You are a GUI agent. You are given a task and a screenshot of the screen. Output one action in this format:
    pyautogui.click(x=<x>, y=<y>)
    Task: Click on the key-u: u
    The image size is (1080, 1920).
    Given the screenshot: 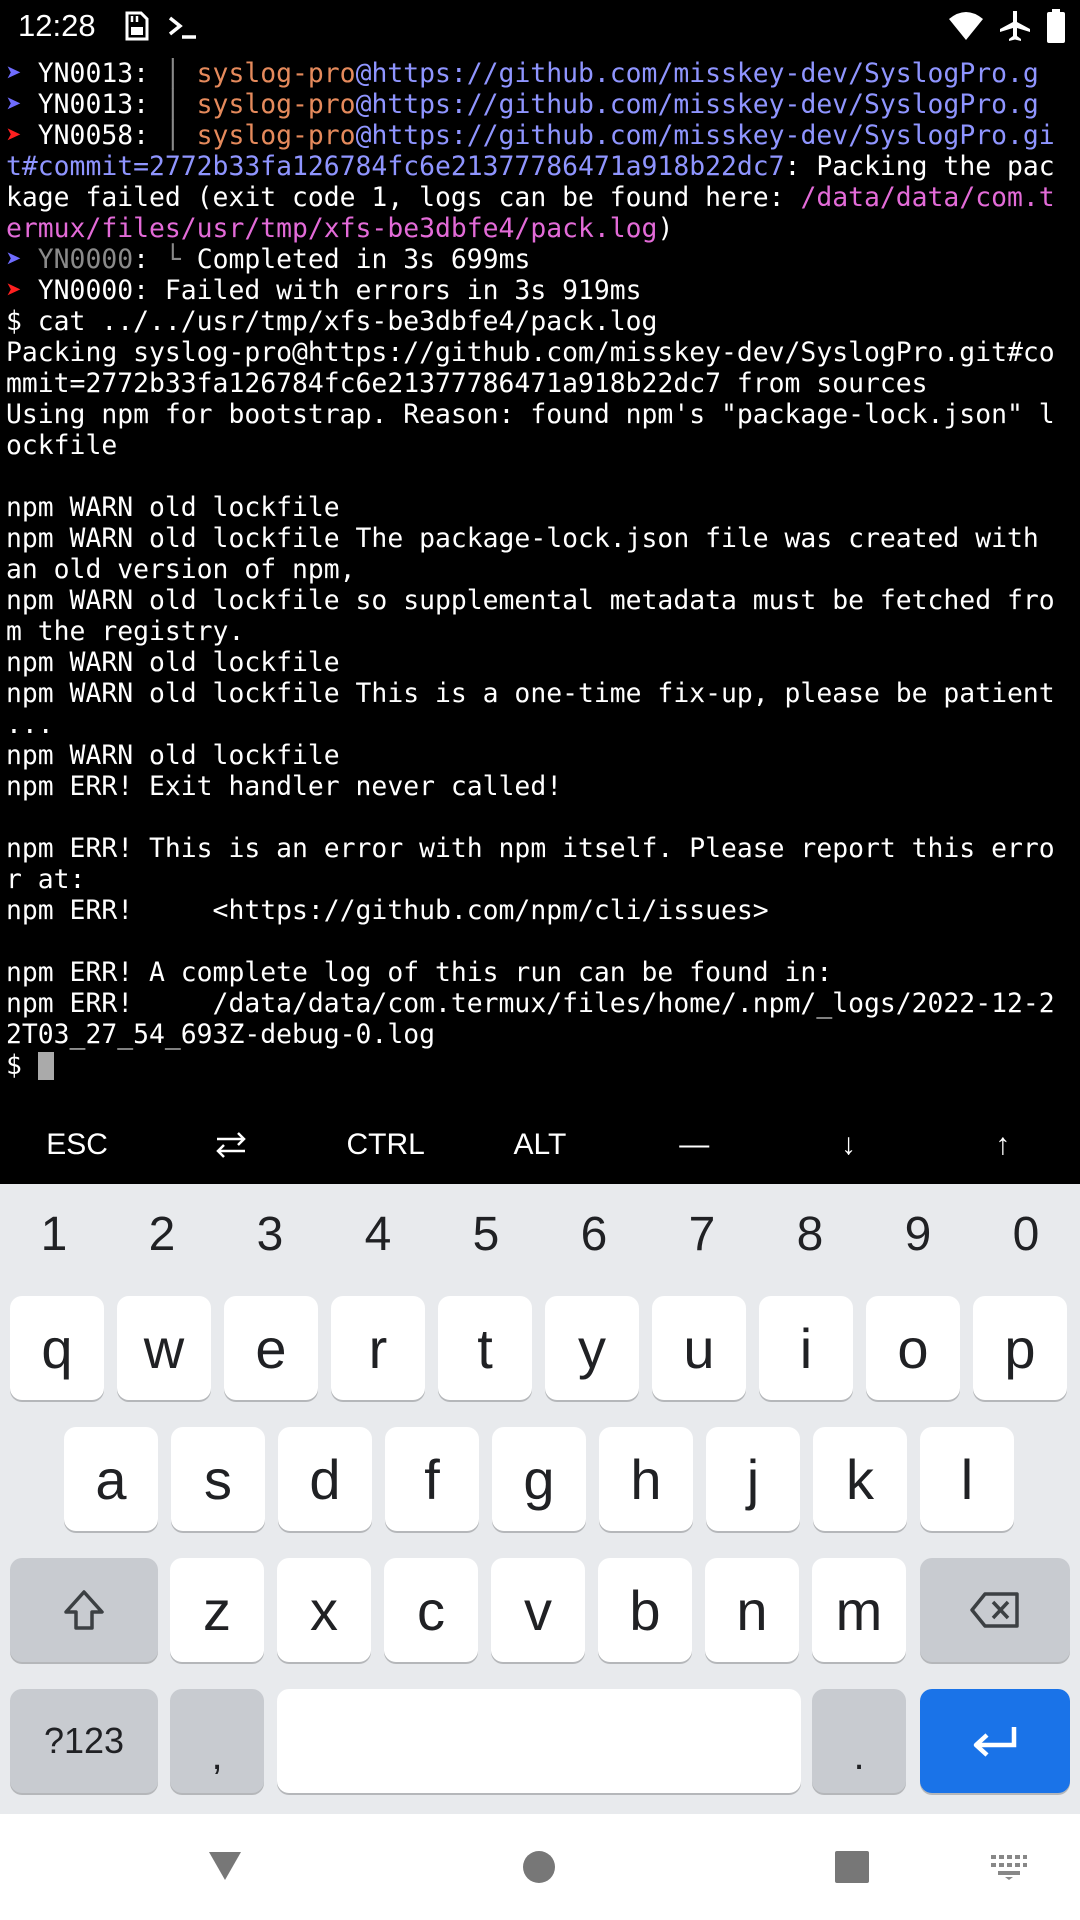 What is the action you would take?
    pyautogui.click(x=699, y=1348)
    